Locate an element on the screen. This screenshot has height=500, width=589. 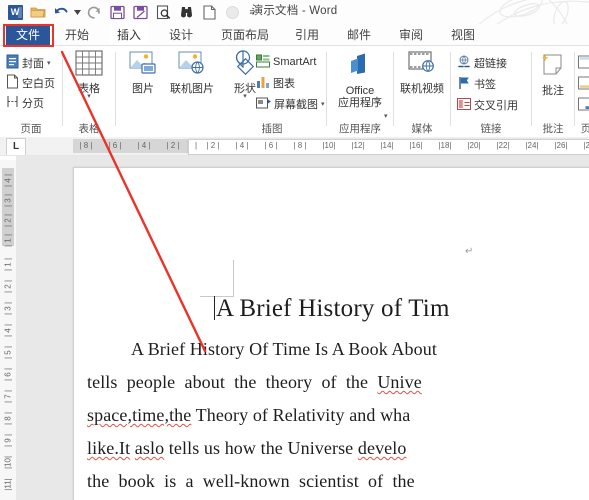
tab-page-layout: 页面布局 is located at coordinates (245, 35).